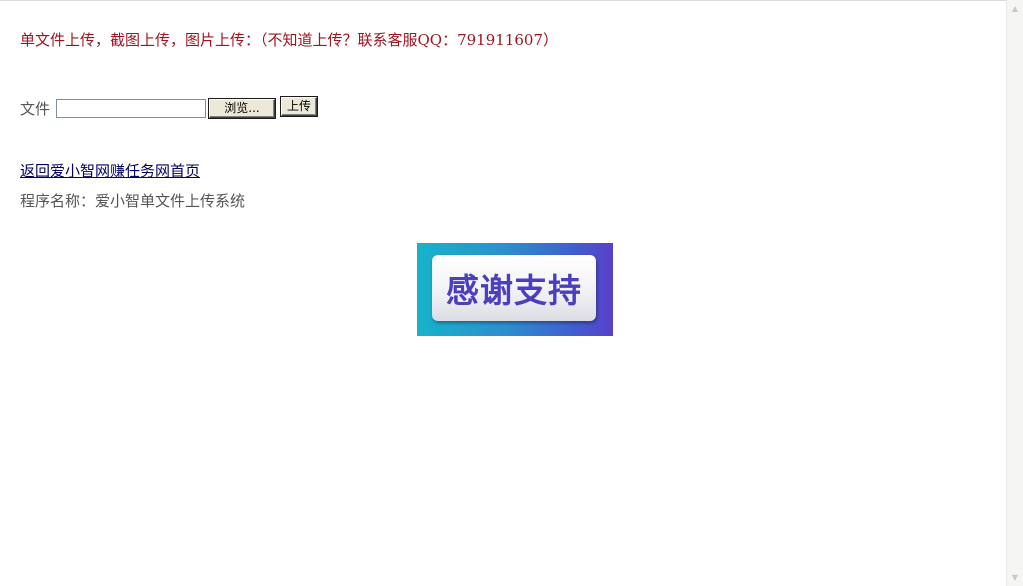 This screenshot has width=1023, height=586. Describe the element at coordinates (35, 108) in the screenshot. I see `file-label: 文件` at that location.